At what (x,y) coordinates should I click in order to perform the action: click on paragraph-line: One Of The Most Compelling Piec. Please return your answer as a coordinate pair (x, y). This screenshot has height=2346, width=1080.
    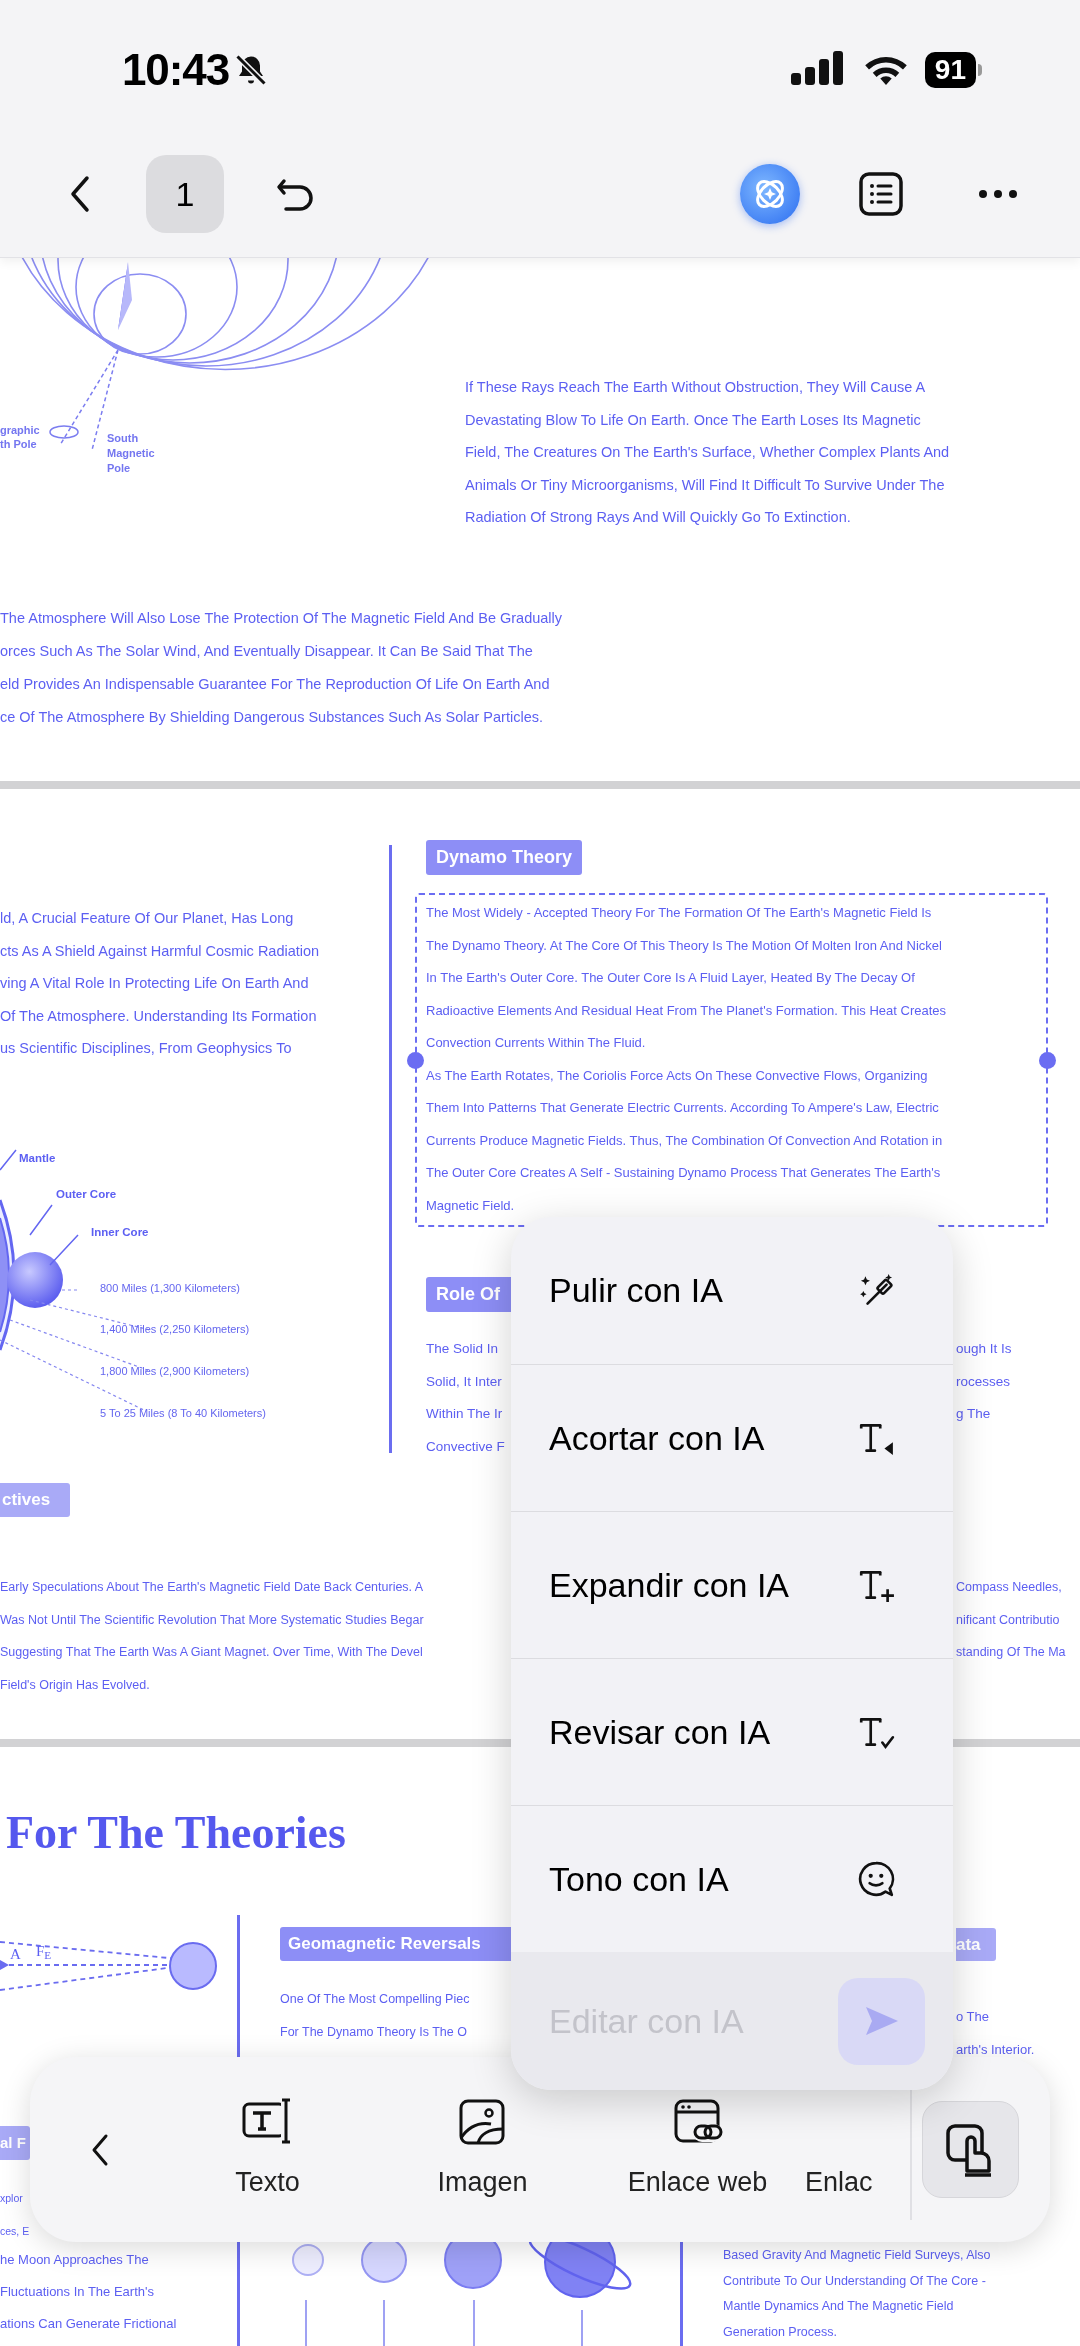
    Looking at the image, I should click on (375, 1999).